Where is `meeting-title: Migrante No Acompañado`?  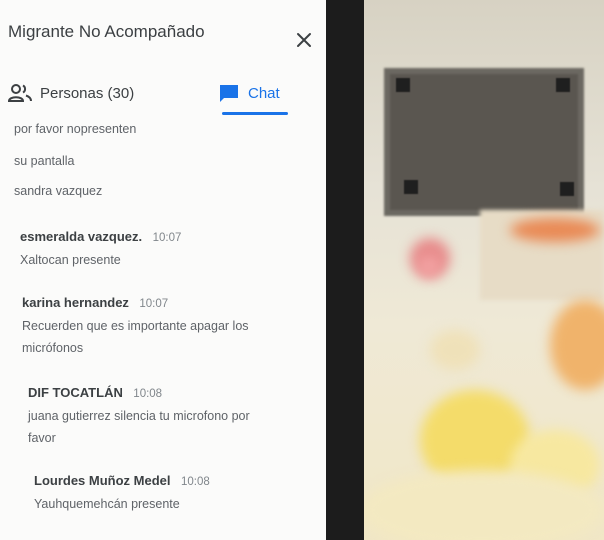
meeting-title: Migrante No Acompañado is located at coordinates (106, 31).